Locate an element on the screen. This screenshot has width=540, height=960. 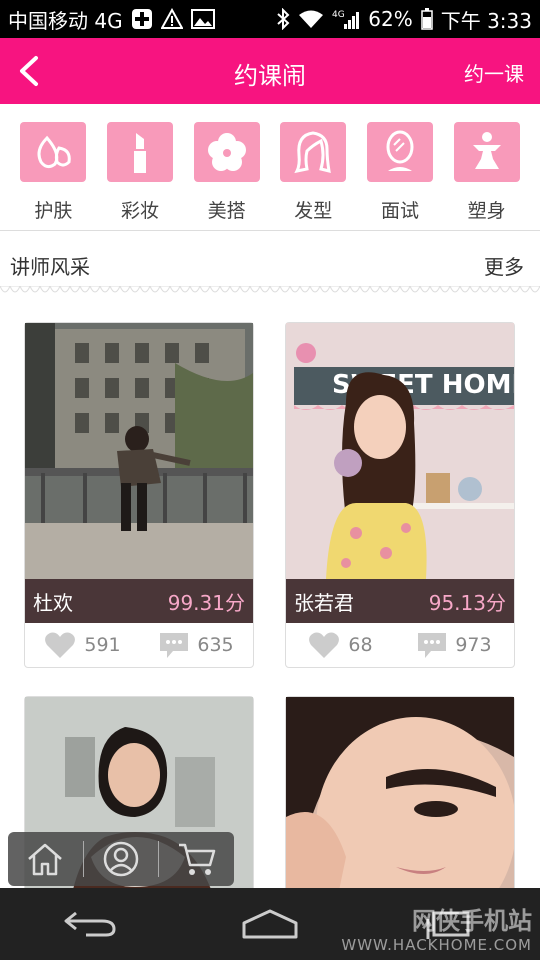
page-title: 约课闹 is located at coordinates (270, 76).